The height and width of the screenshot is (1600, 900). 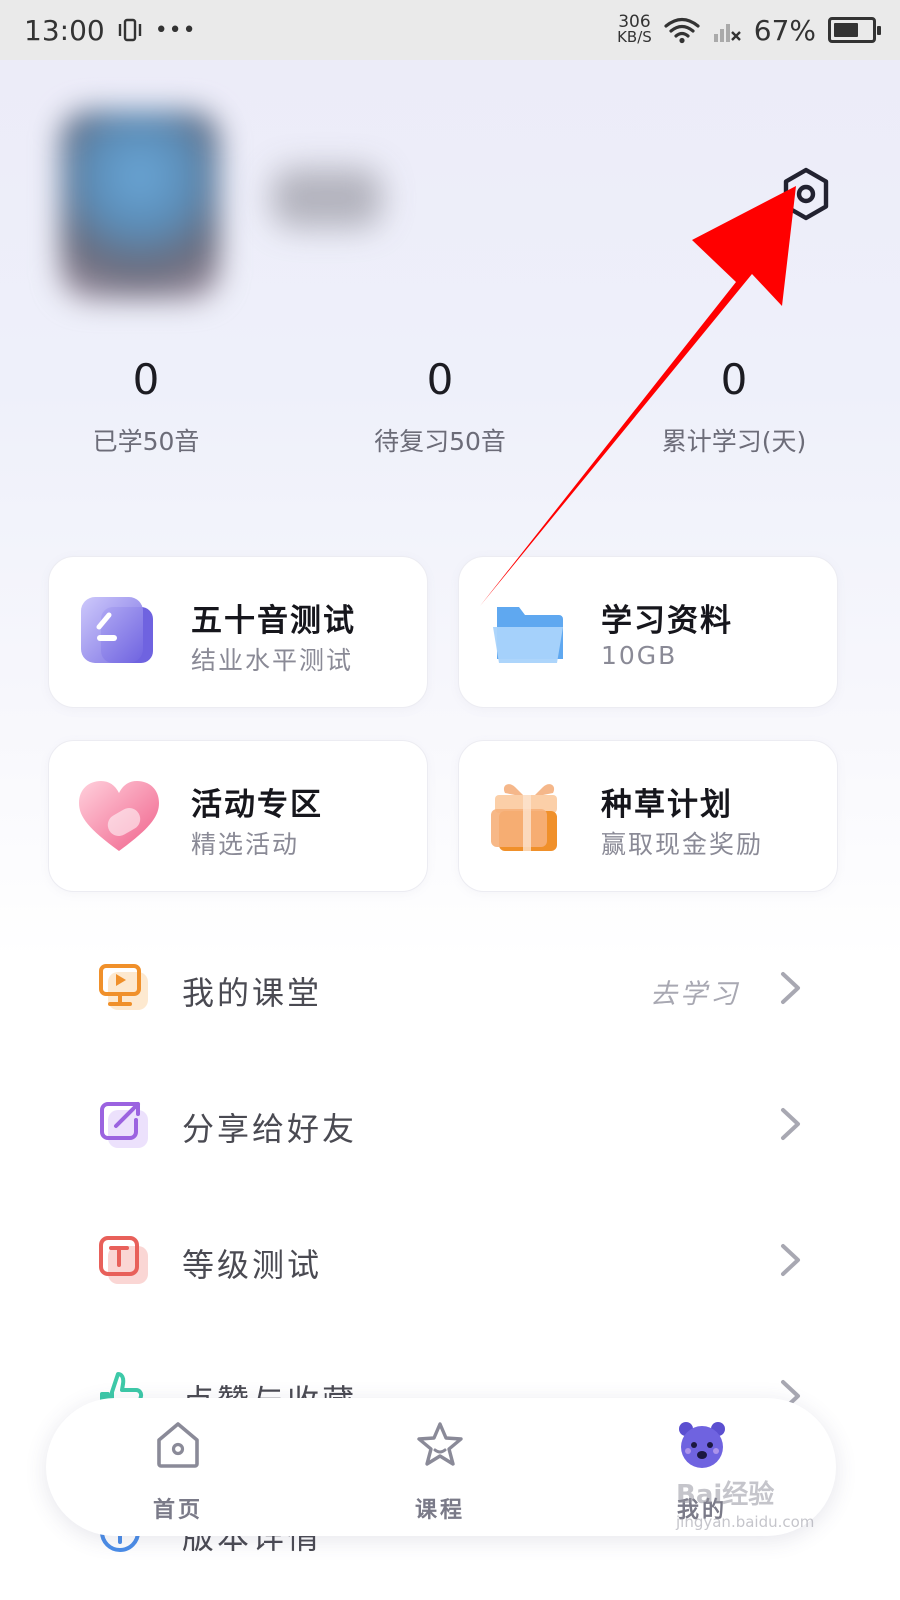 What do you see at coordinates (450, 1260) in the screenshot?
I see `list-item-level-test: 等级测试` at bounding box center [450, 1260].